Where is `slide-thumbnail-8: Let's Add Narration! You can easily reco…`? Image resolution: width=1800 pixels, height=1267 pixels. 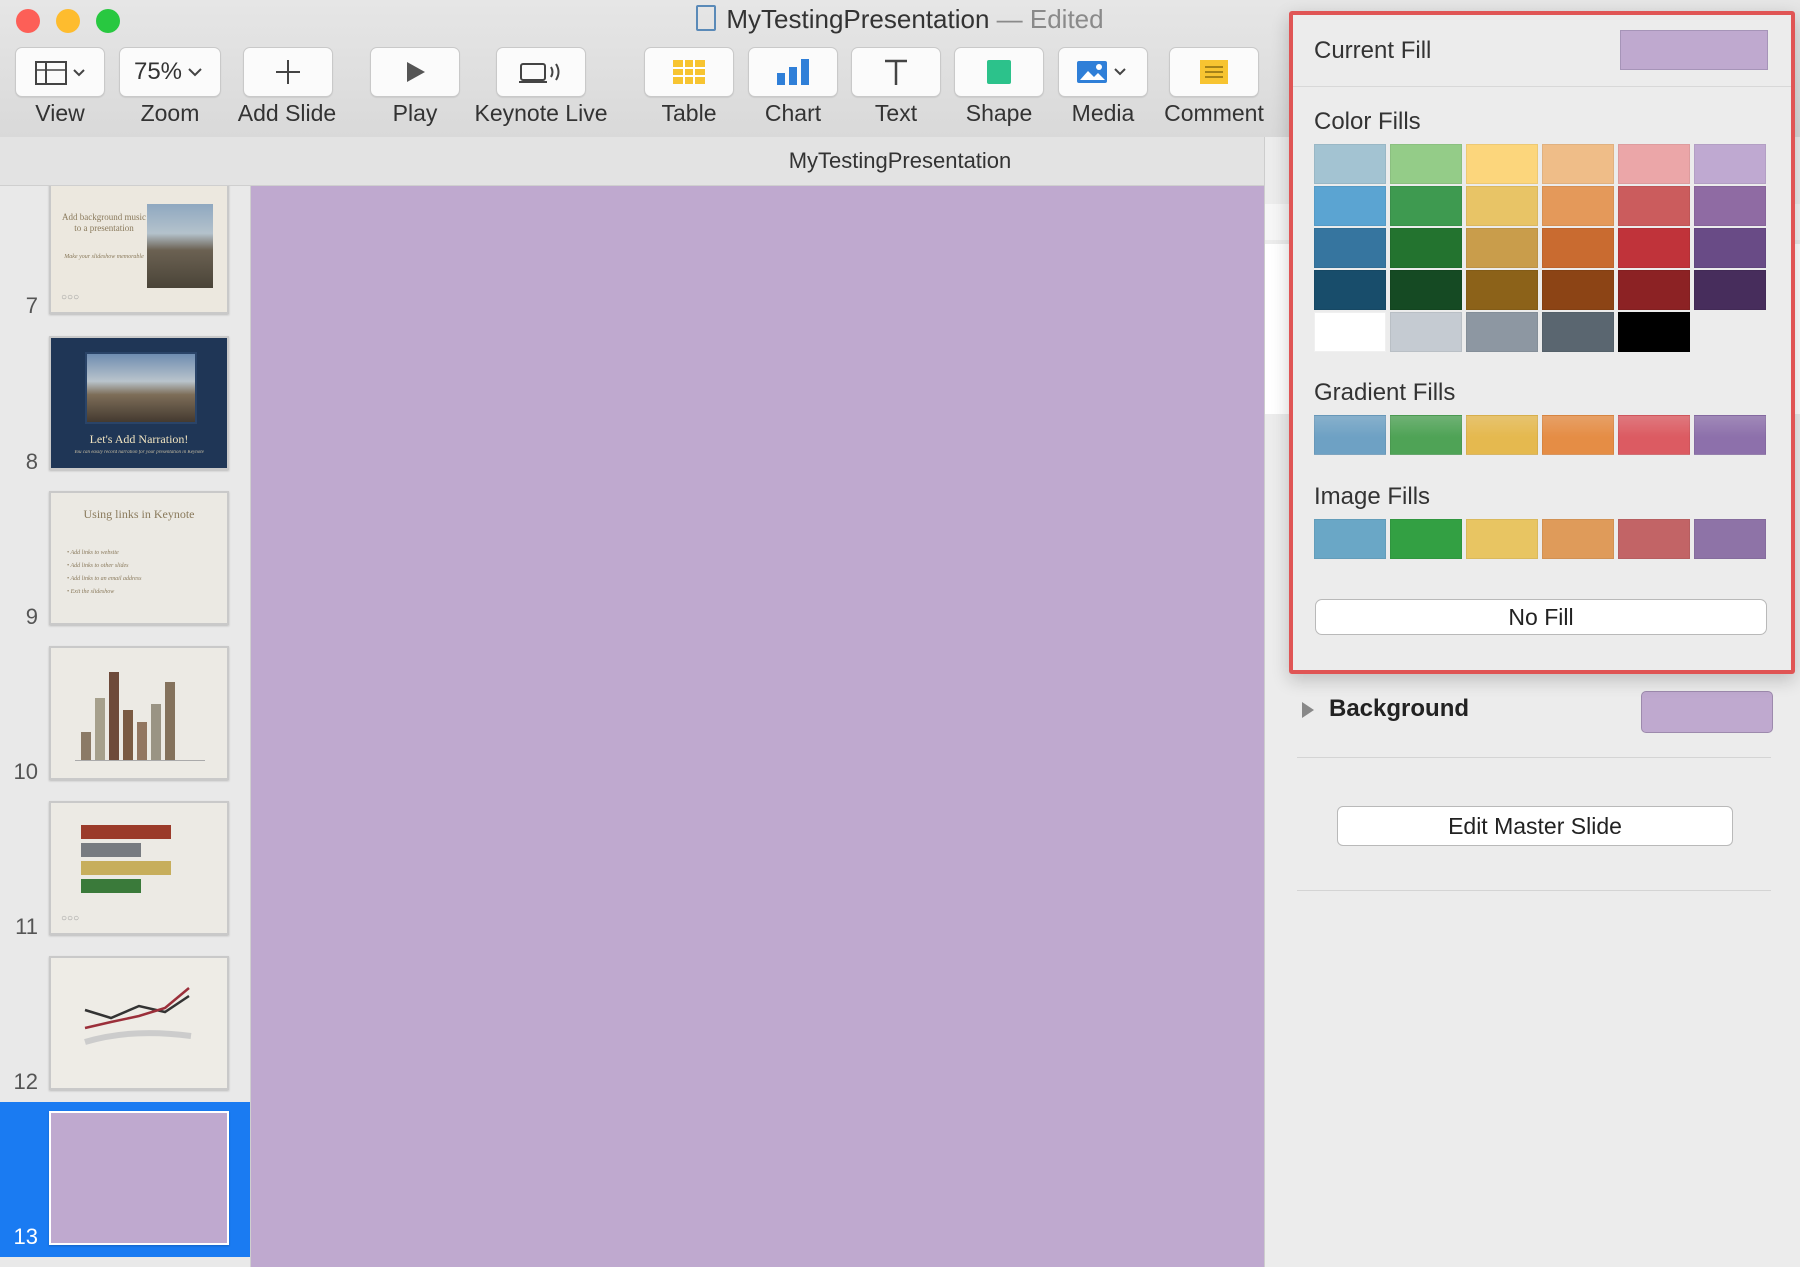 slide-thumbnail-8: Let's Add Narration! You can easily reco… is located at coordinates (139, 403).